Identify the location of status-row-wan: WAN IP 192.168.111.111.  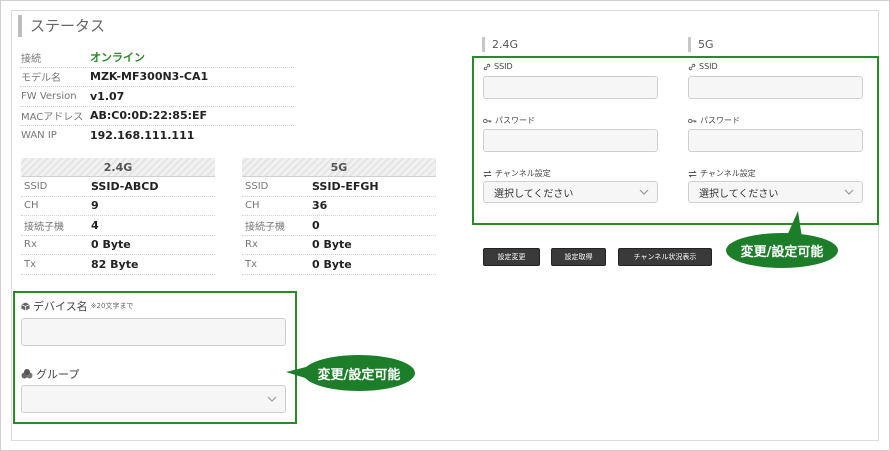
(157, 136).